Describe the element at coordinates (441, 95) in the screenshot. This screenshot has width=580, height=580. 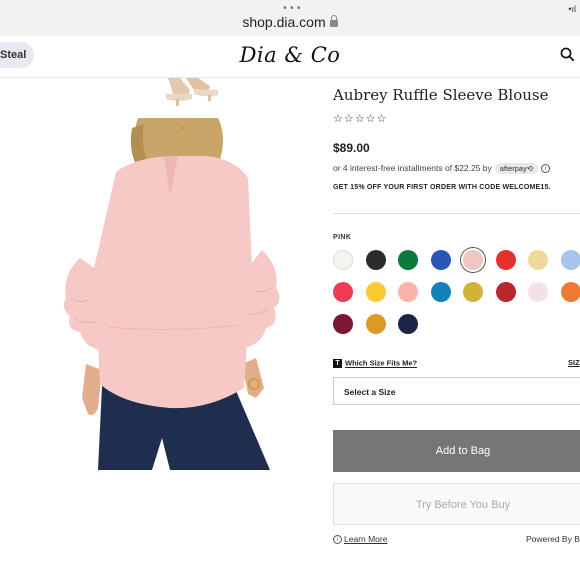
I see `product-title: Aubrey Ruffle Sleeve Blouse` at that location.